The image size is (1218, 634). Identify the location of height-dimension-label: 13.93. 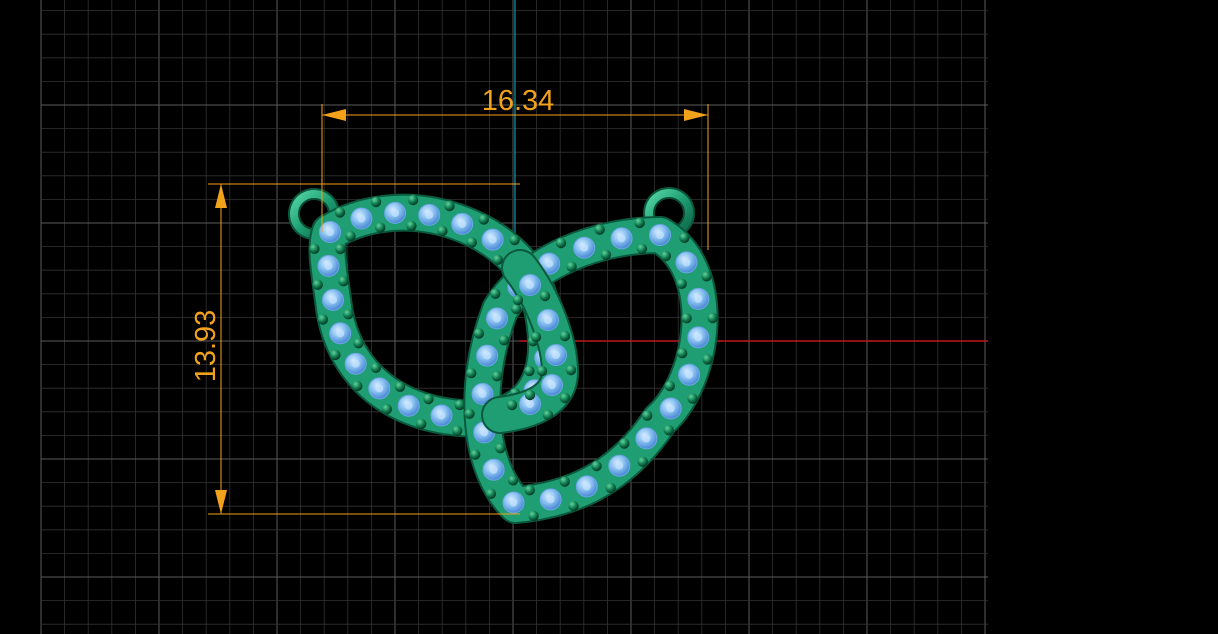
(206, 346).